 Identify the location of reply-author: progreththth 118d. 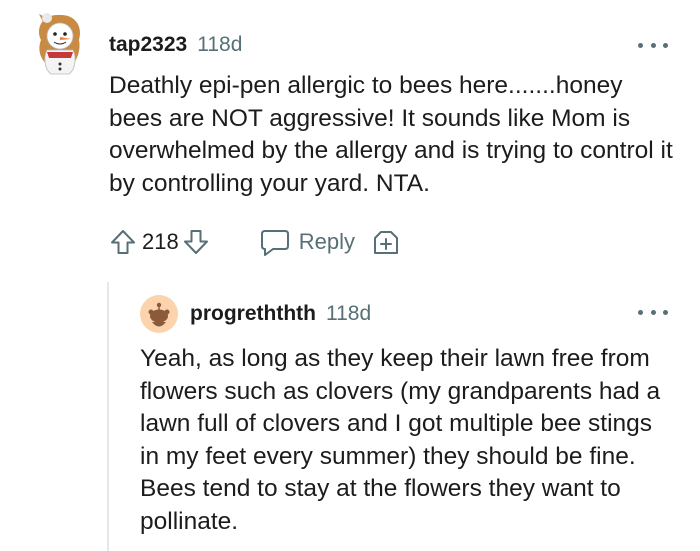
(280, 314).